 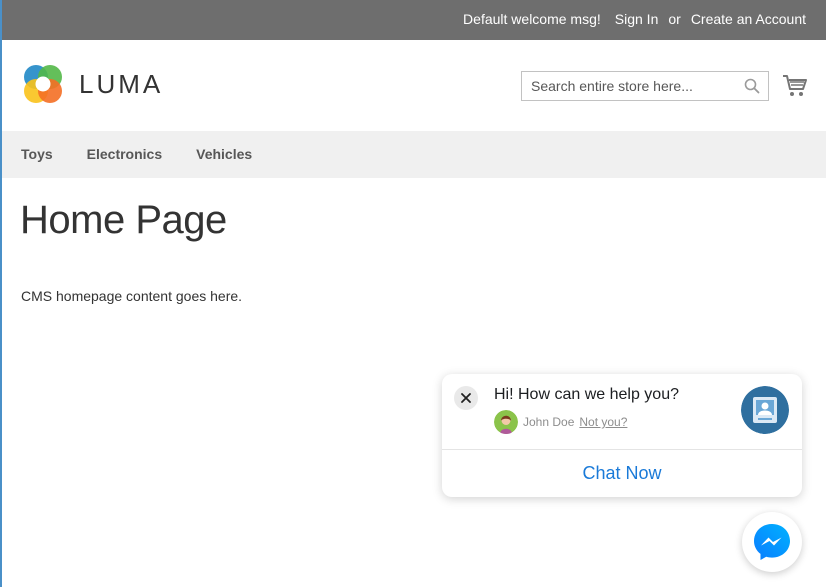 What do you see at coordinates (637, 19) in the screenshot?
I see `sign-in-link: Sign In` at bounding box center [637, 19].